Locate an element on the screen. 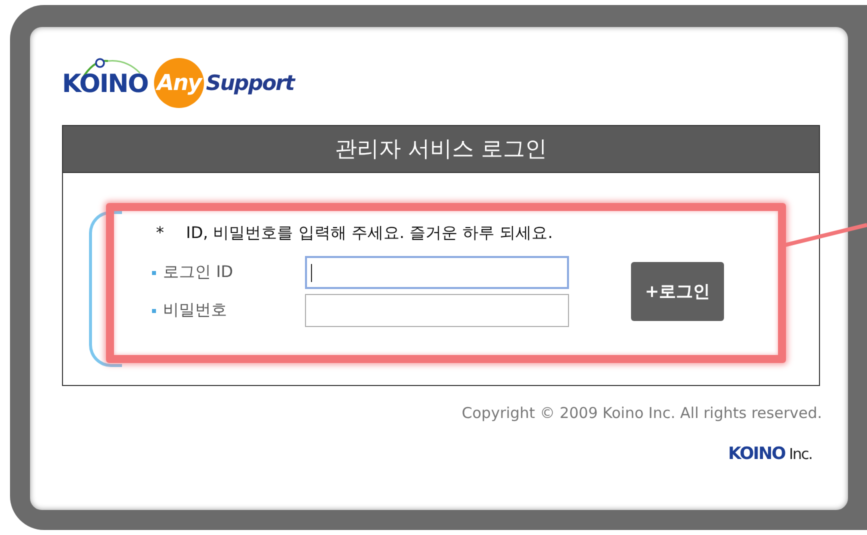  notice-mark: * is located at coordinates (160, 233).